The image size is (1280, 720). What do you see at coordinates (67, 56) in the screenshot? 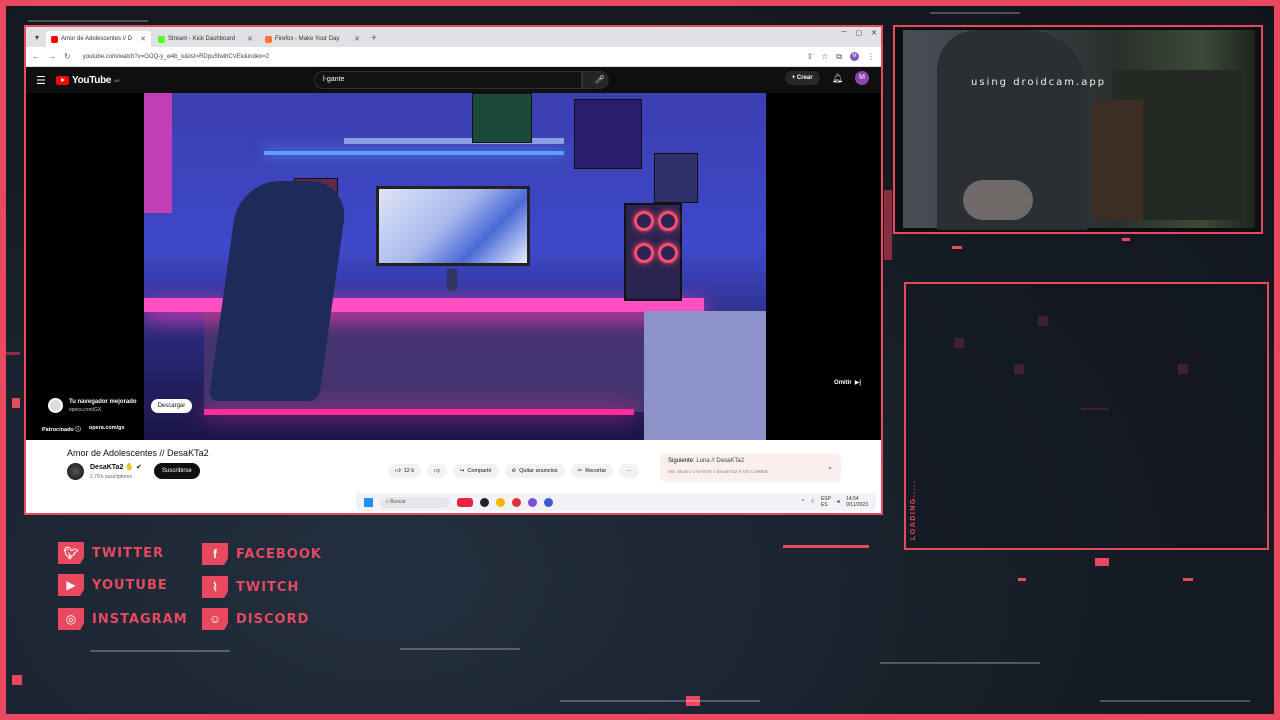
I see `reload-icon: ↻` at bounding box center [67, 56].